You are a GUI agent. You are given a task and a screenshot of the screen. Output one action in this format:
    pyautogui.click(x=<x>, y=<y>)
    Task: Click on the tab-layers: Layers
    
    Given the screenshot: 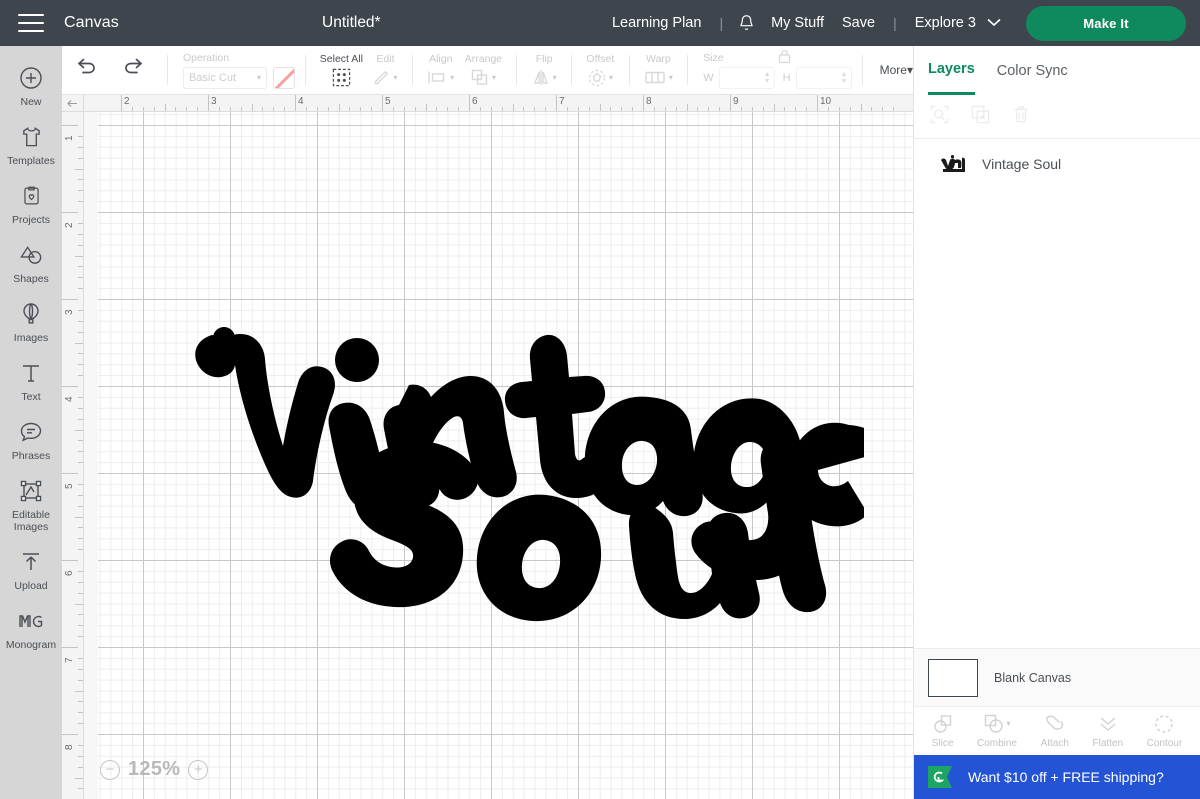 What is the action you would take?
    pyautogui.click(x=951, y=70)
    